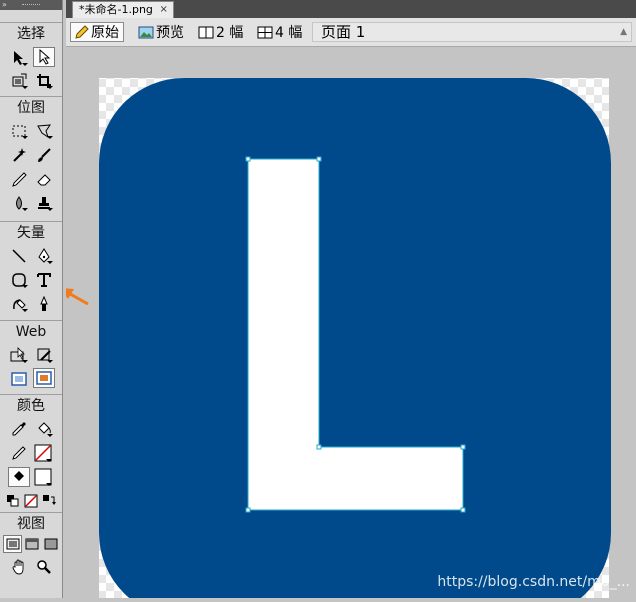  What do you see at coordinates (31, 5) in the screenshot?
I see `panel-grip: »` at bounding box center [31, 5].